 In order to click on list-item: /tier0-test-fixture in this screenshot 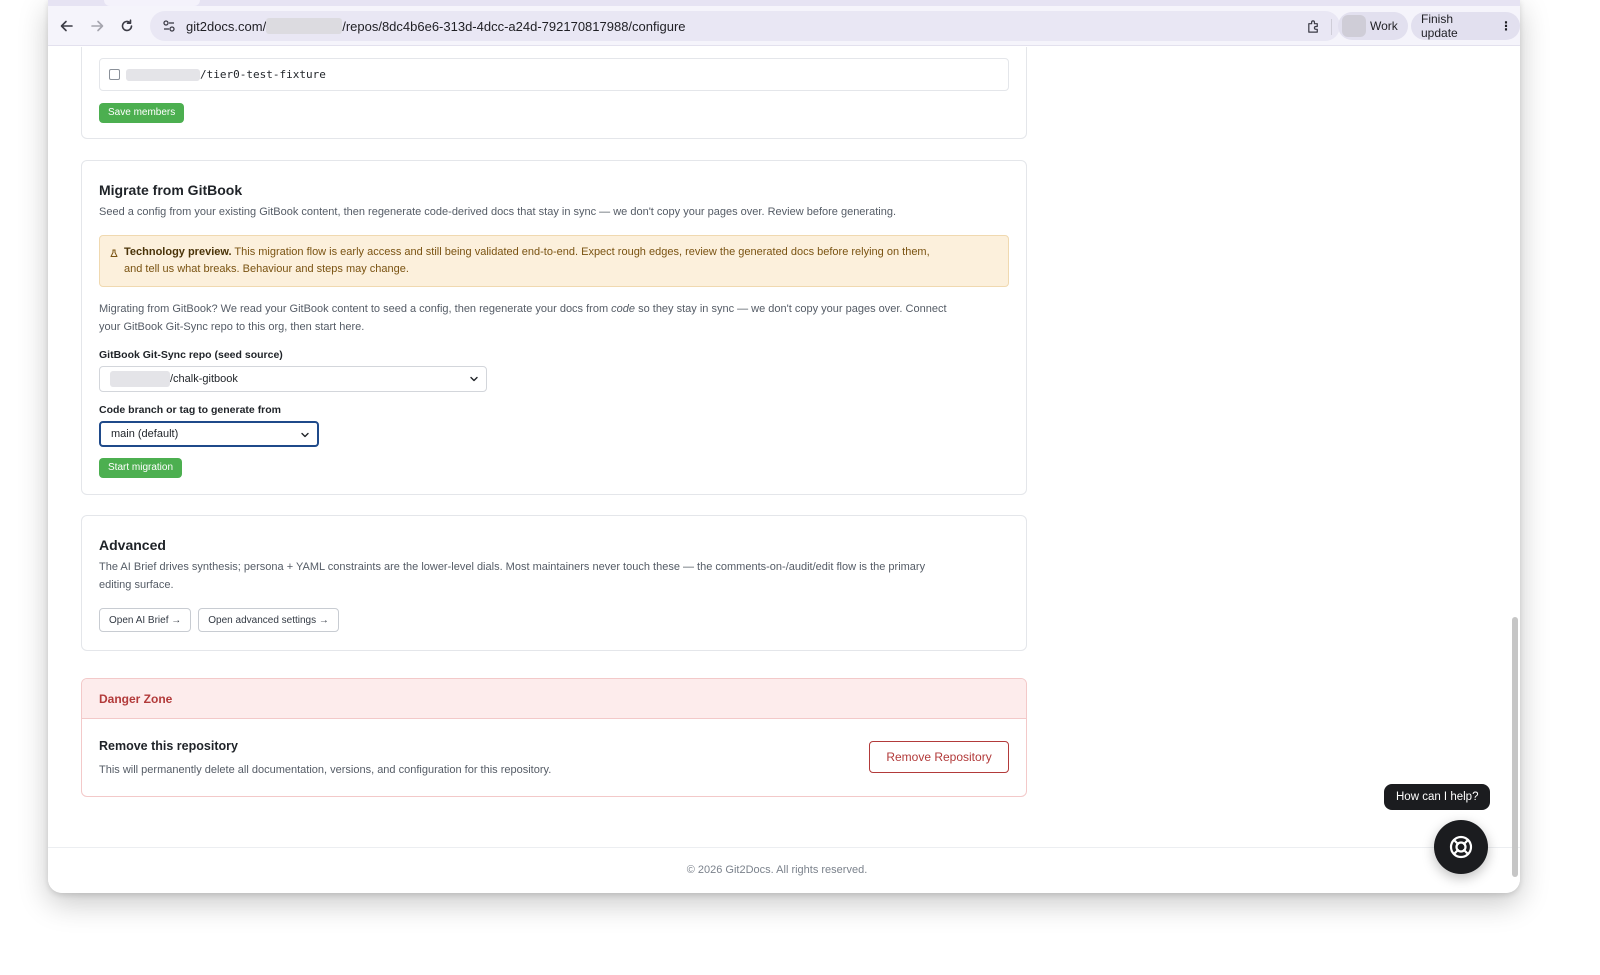, I will do `click(554, 74)`.